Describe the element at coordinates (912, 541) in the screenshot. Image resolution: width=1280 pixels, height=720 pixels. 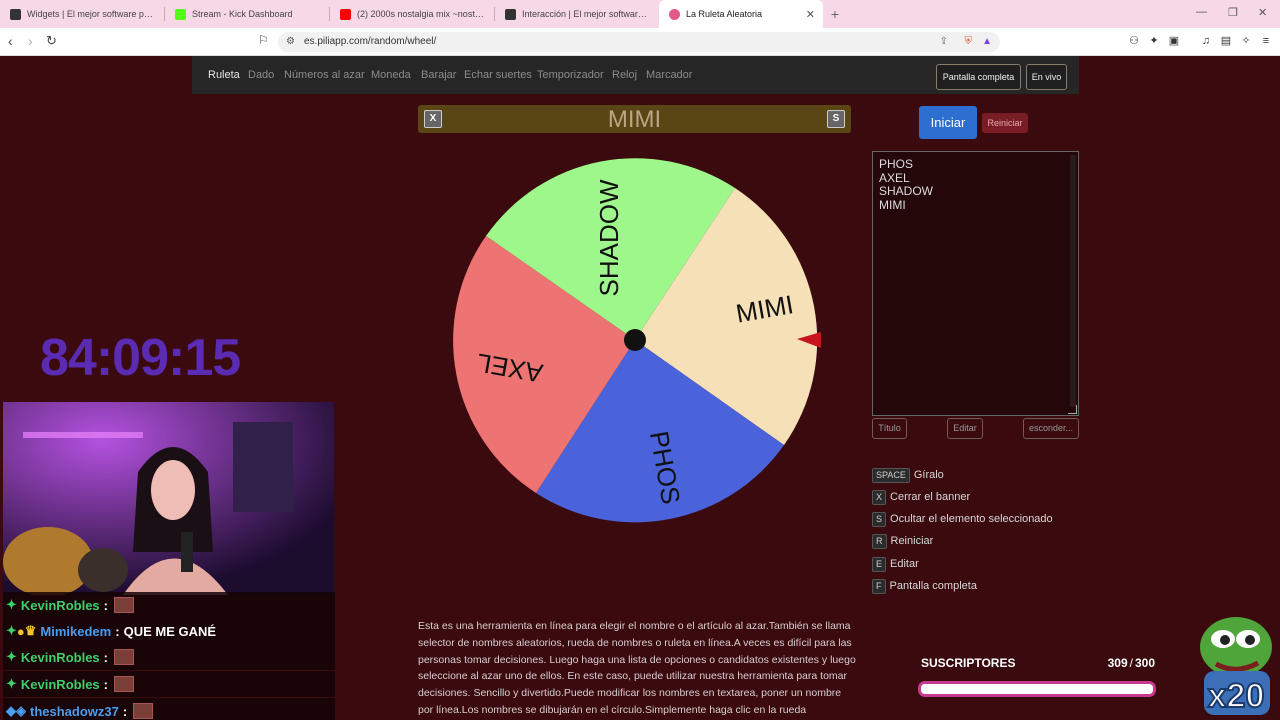
I see `shortcut-label: Reiniciar` at that location.